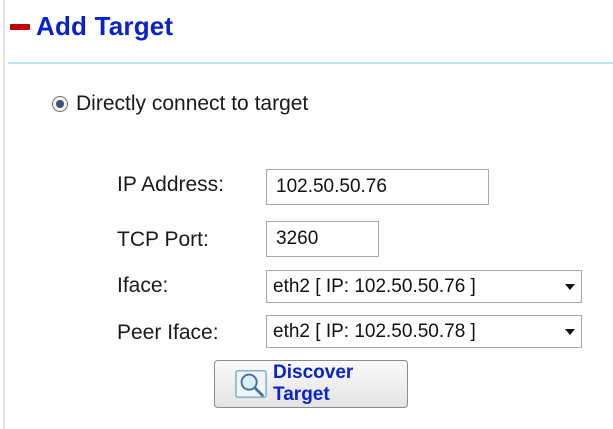 Image resolution: width=613 pixels, height=429 pixels. I want to click on direct-connect-option: Directly connect to target, so click(180, 104).